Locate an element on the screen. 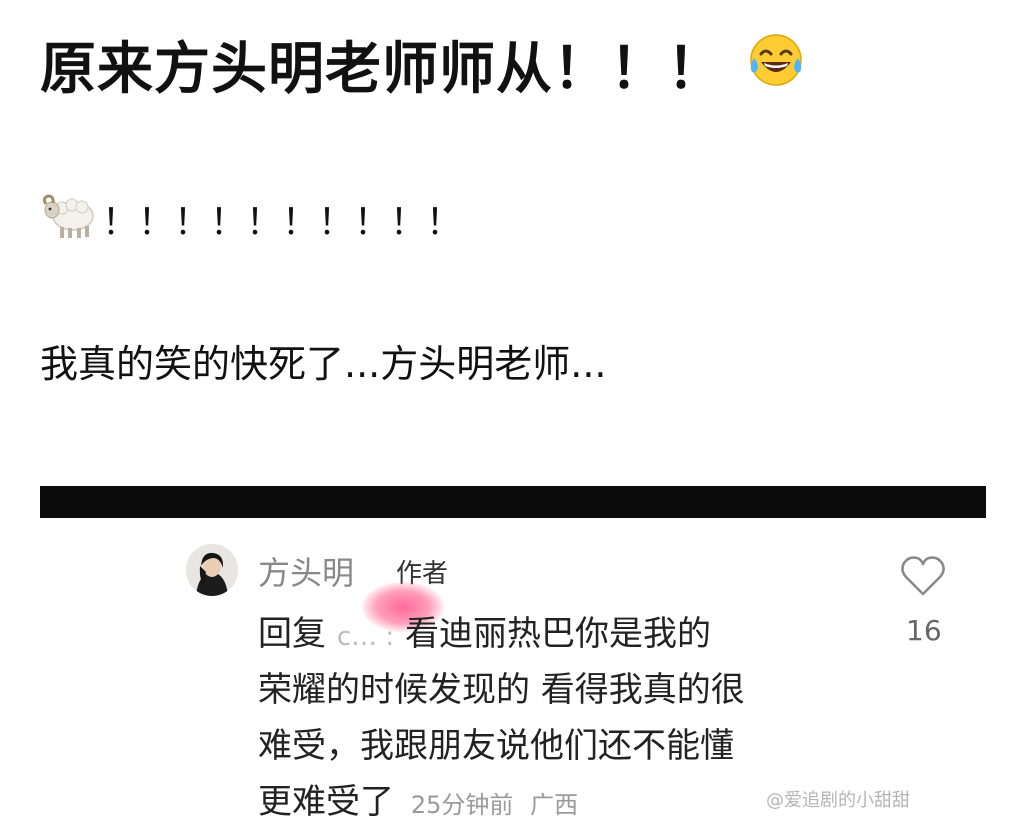  redaction-bar is located at coordinates (513, 502).